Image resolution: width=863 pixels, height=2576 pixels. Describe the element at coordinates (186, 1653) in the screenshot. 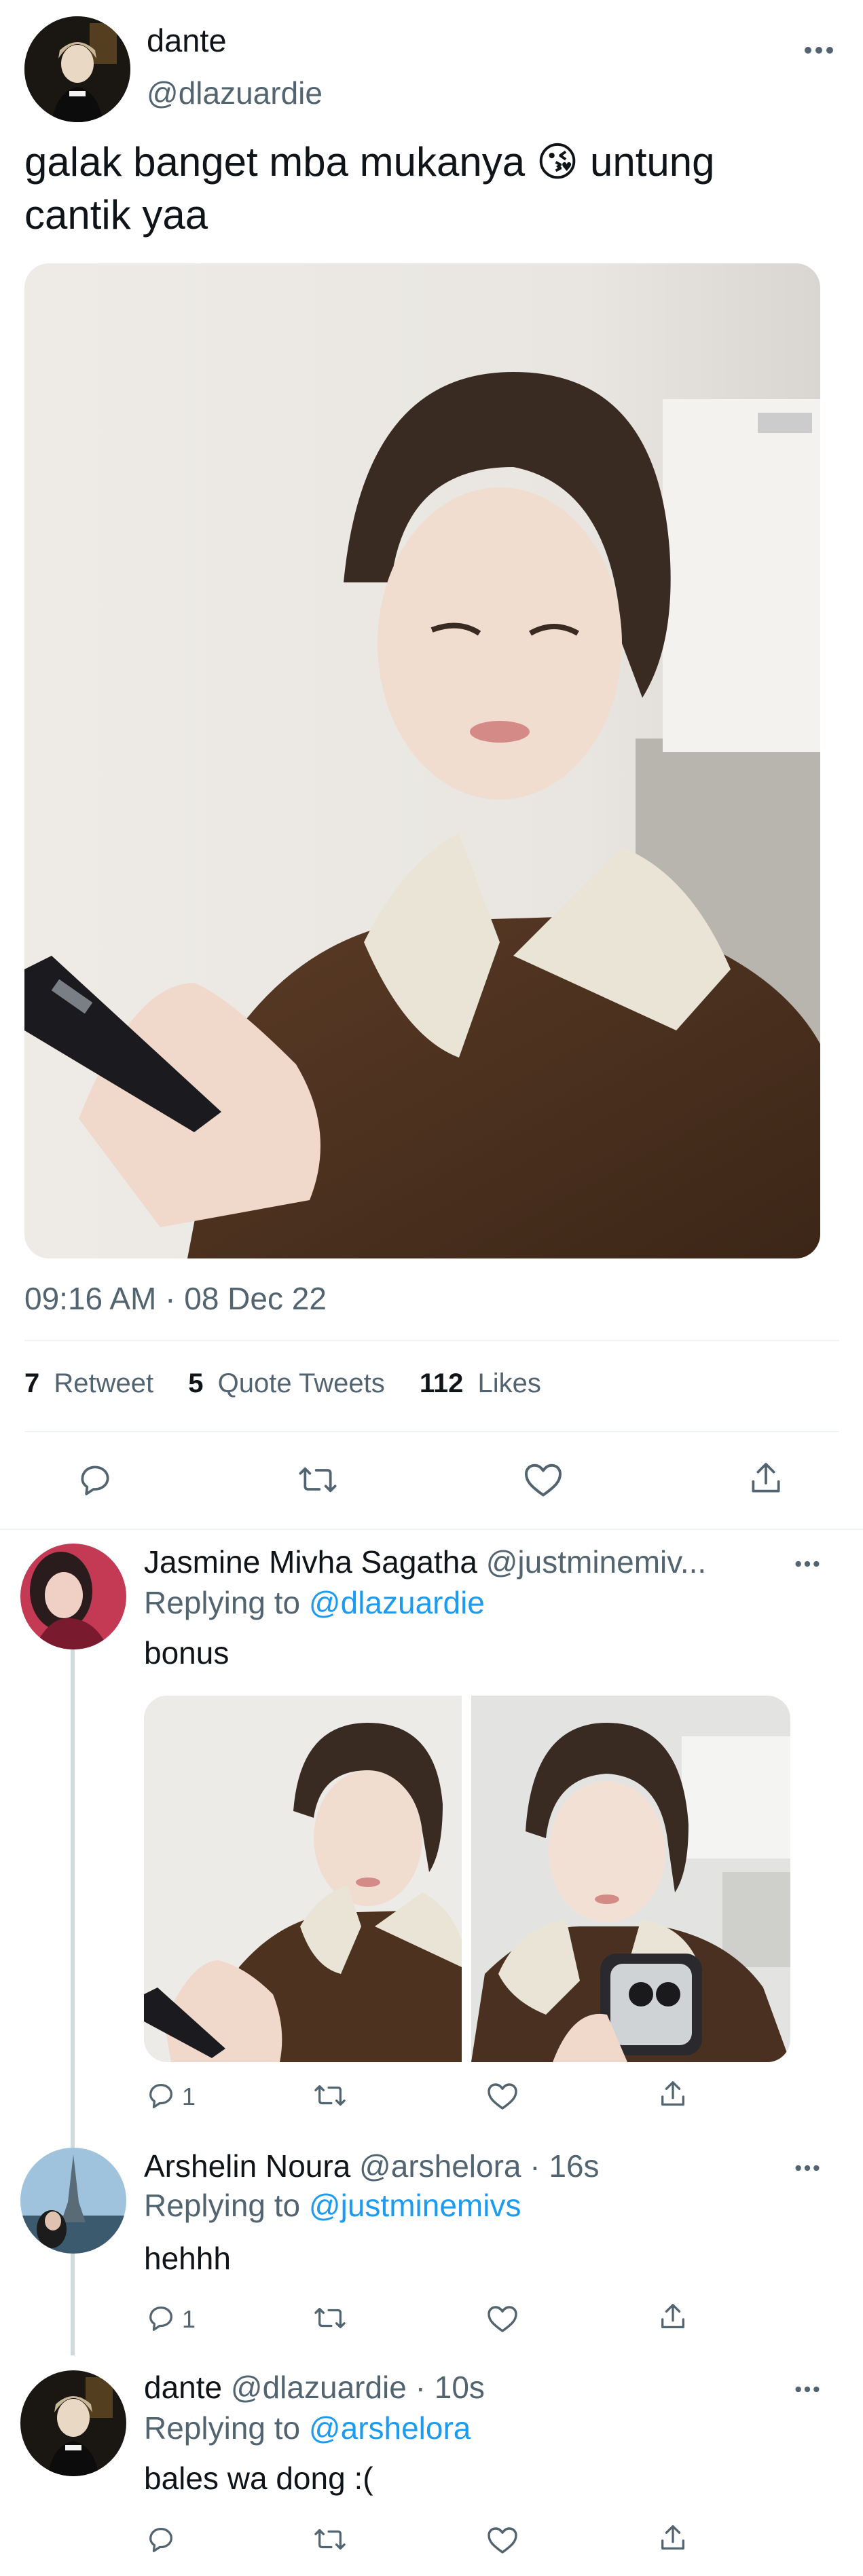

I see `reply-text: bonus` at that location.